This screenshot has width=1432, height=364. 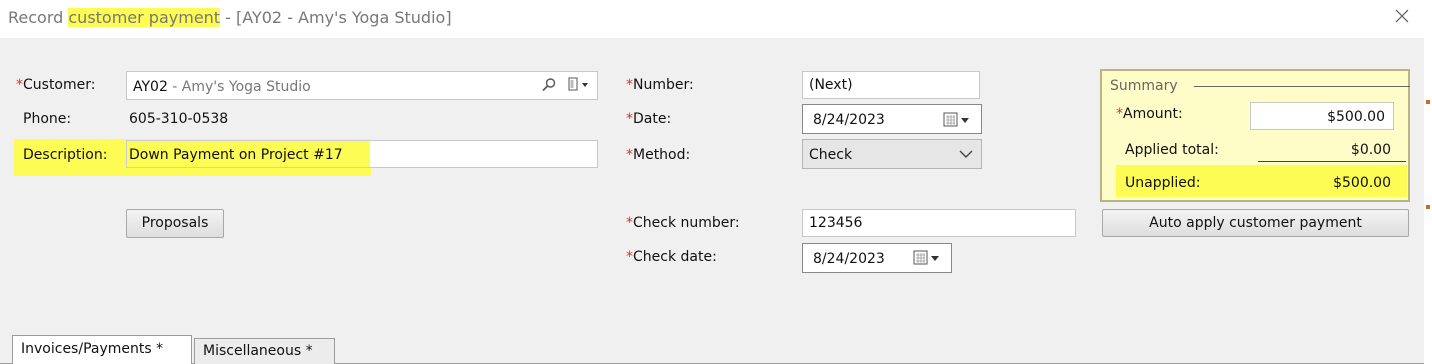 What do you see at coordinates (581, 85) in the screenshot?
I see `lookup-menu-icon` at bounding box center [581, 85].